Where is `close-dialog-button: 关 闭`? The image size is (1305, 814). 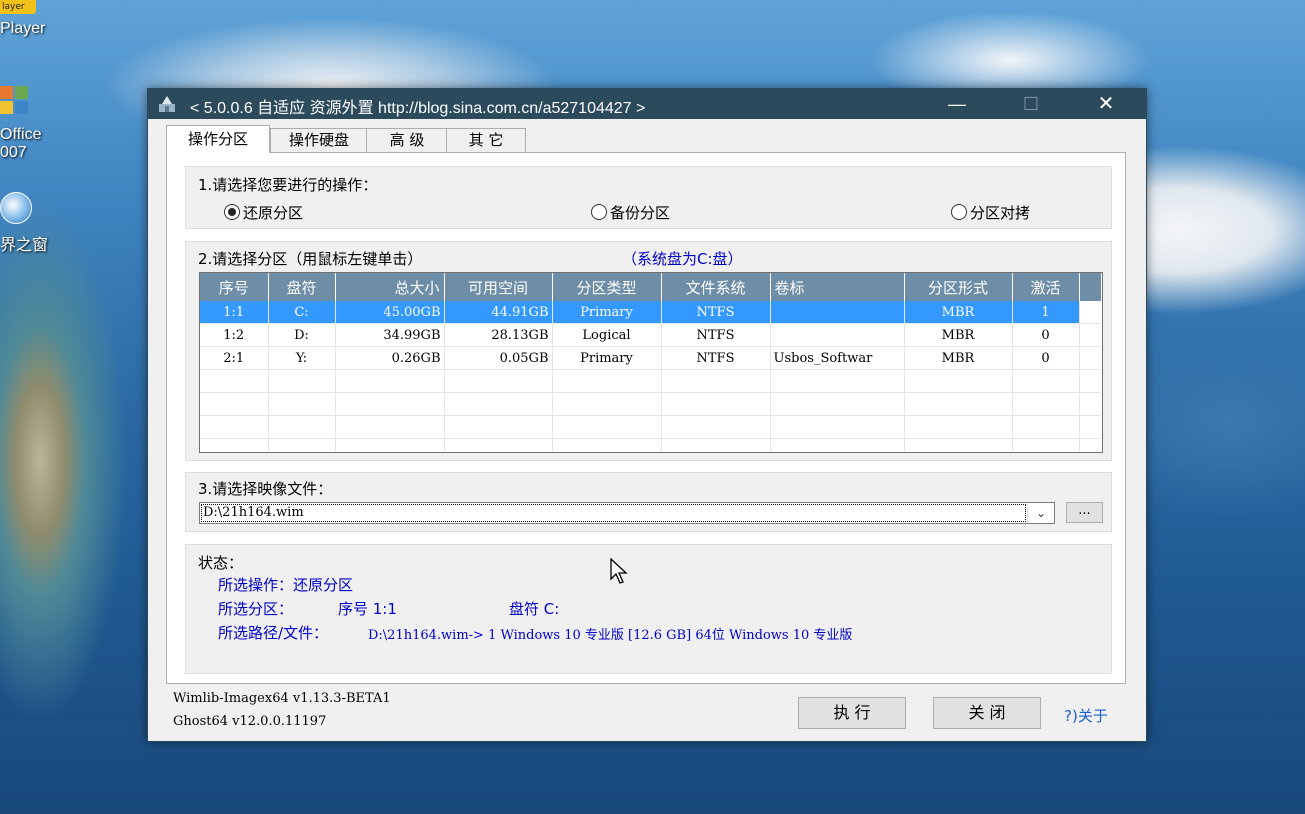 close-dialog-button: 关 闭 is located at coordinates (987, 713).